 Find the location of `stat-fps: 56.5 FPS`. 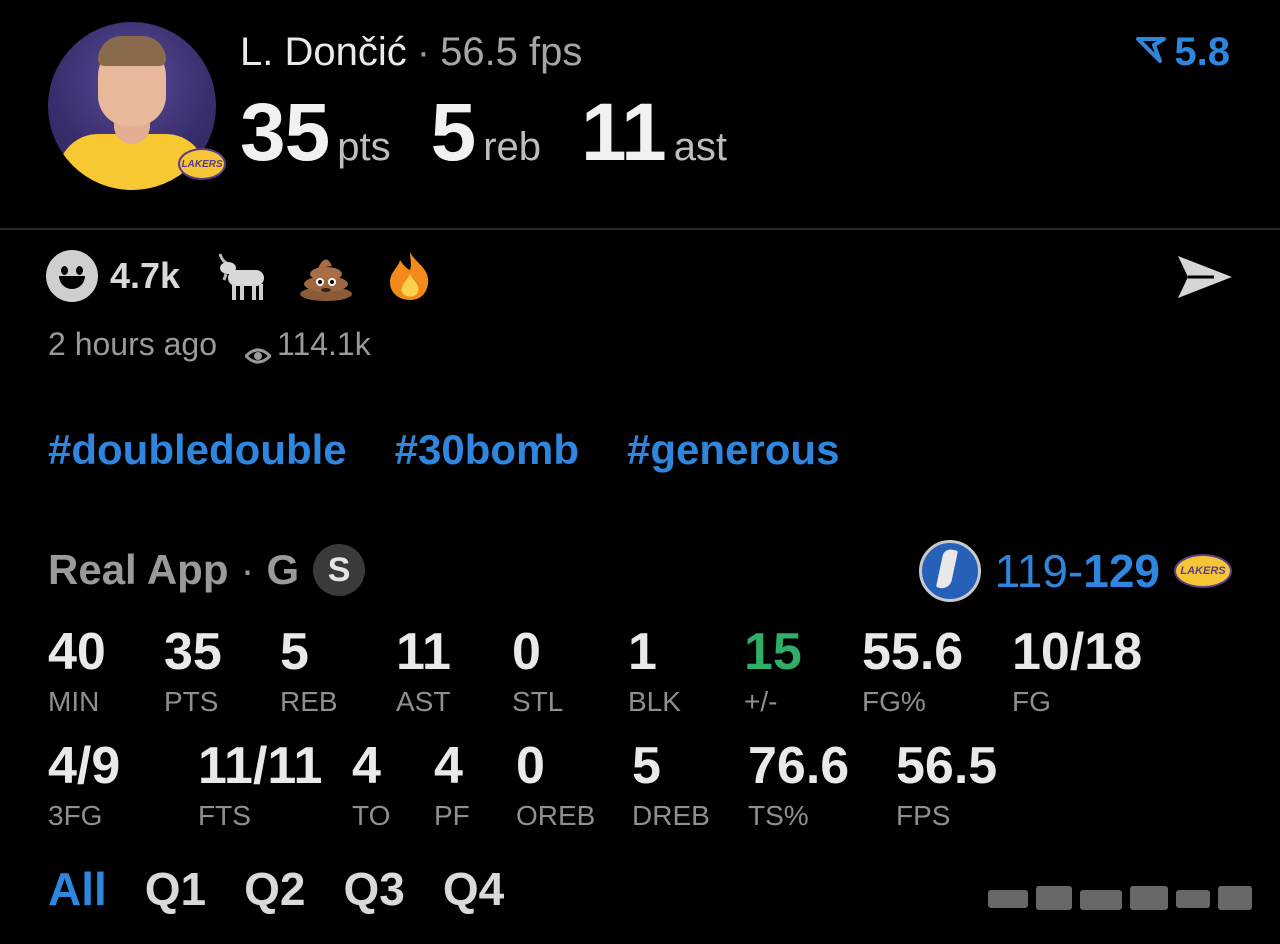

stat-fps: 56.5 FPS is located at coordinates (946, 786).